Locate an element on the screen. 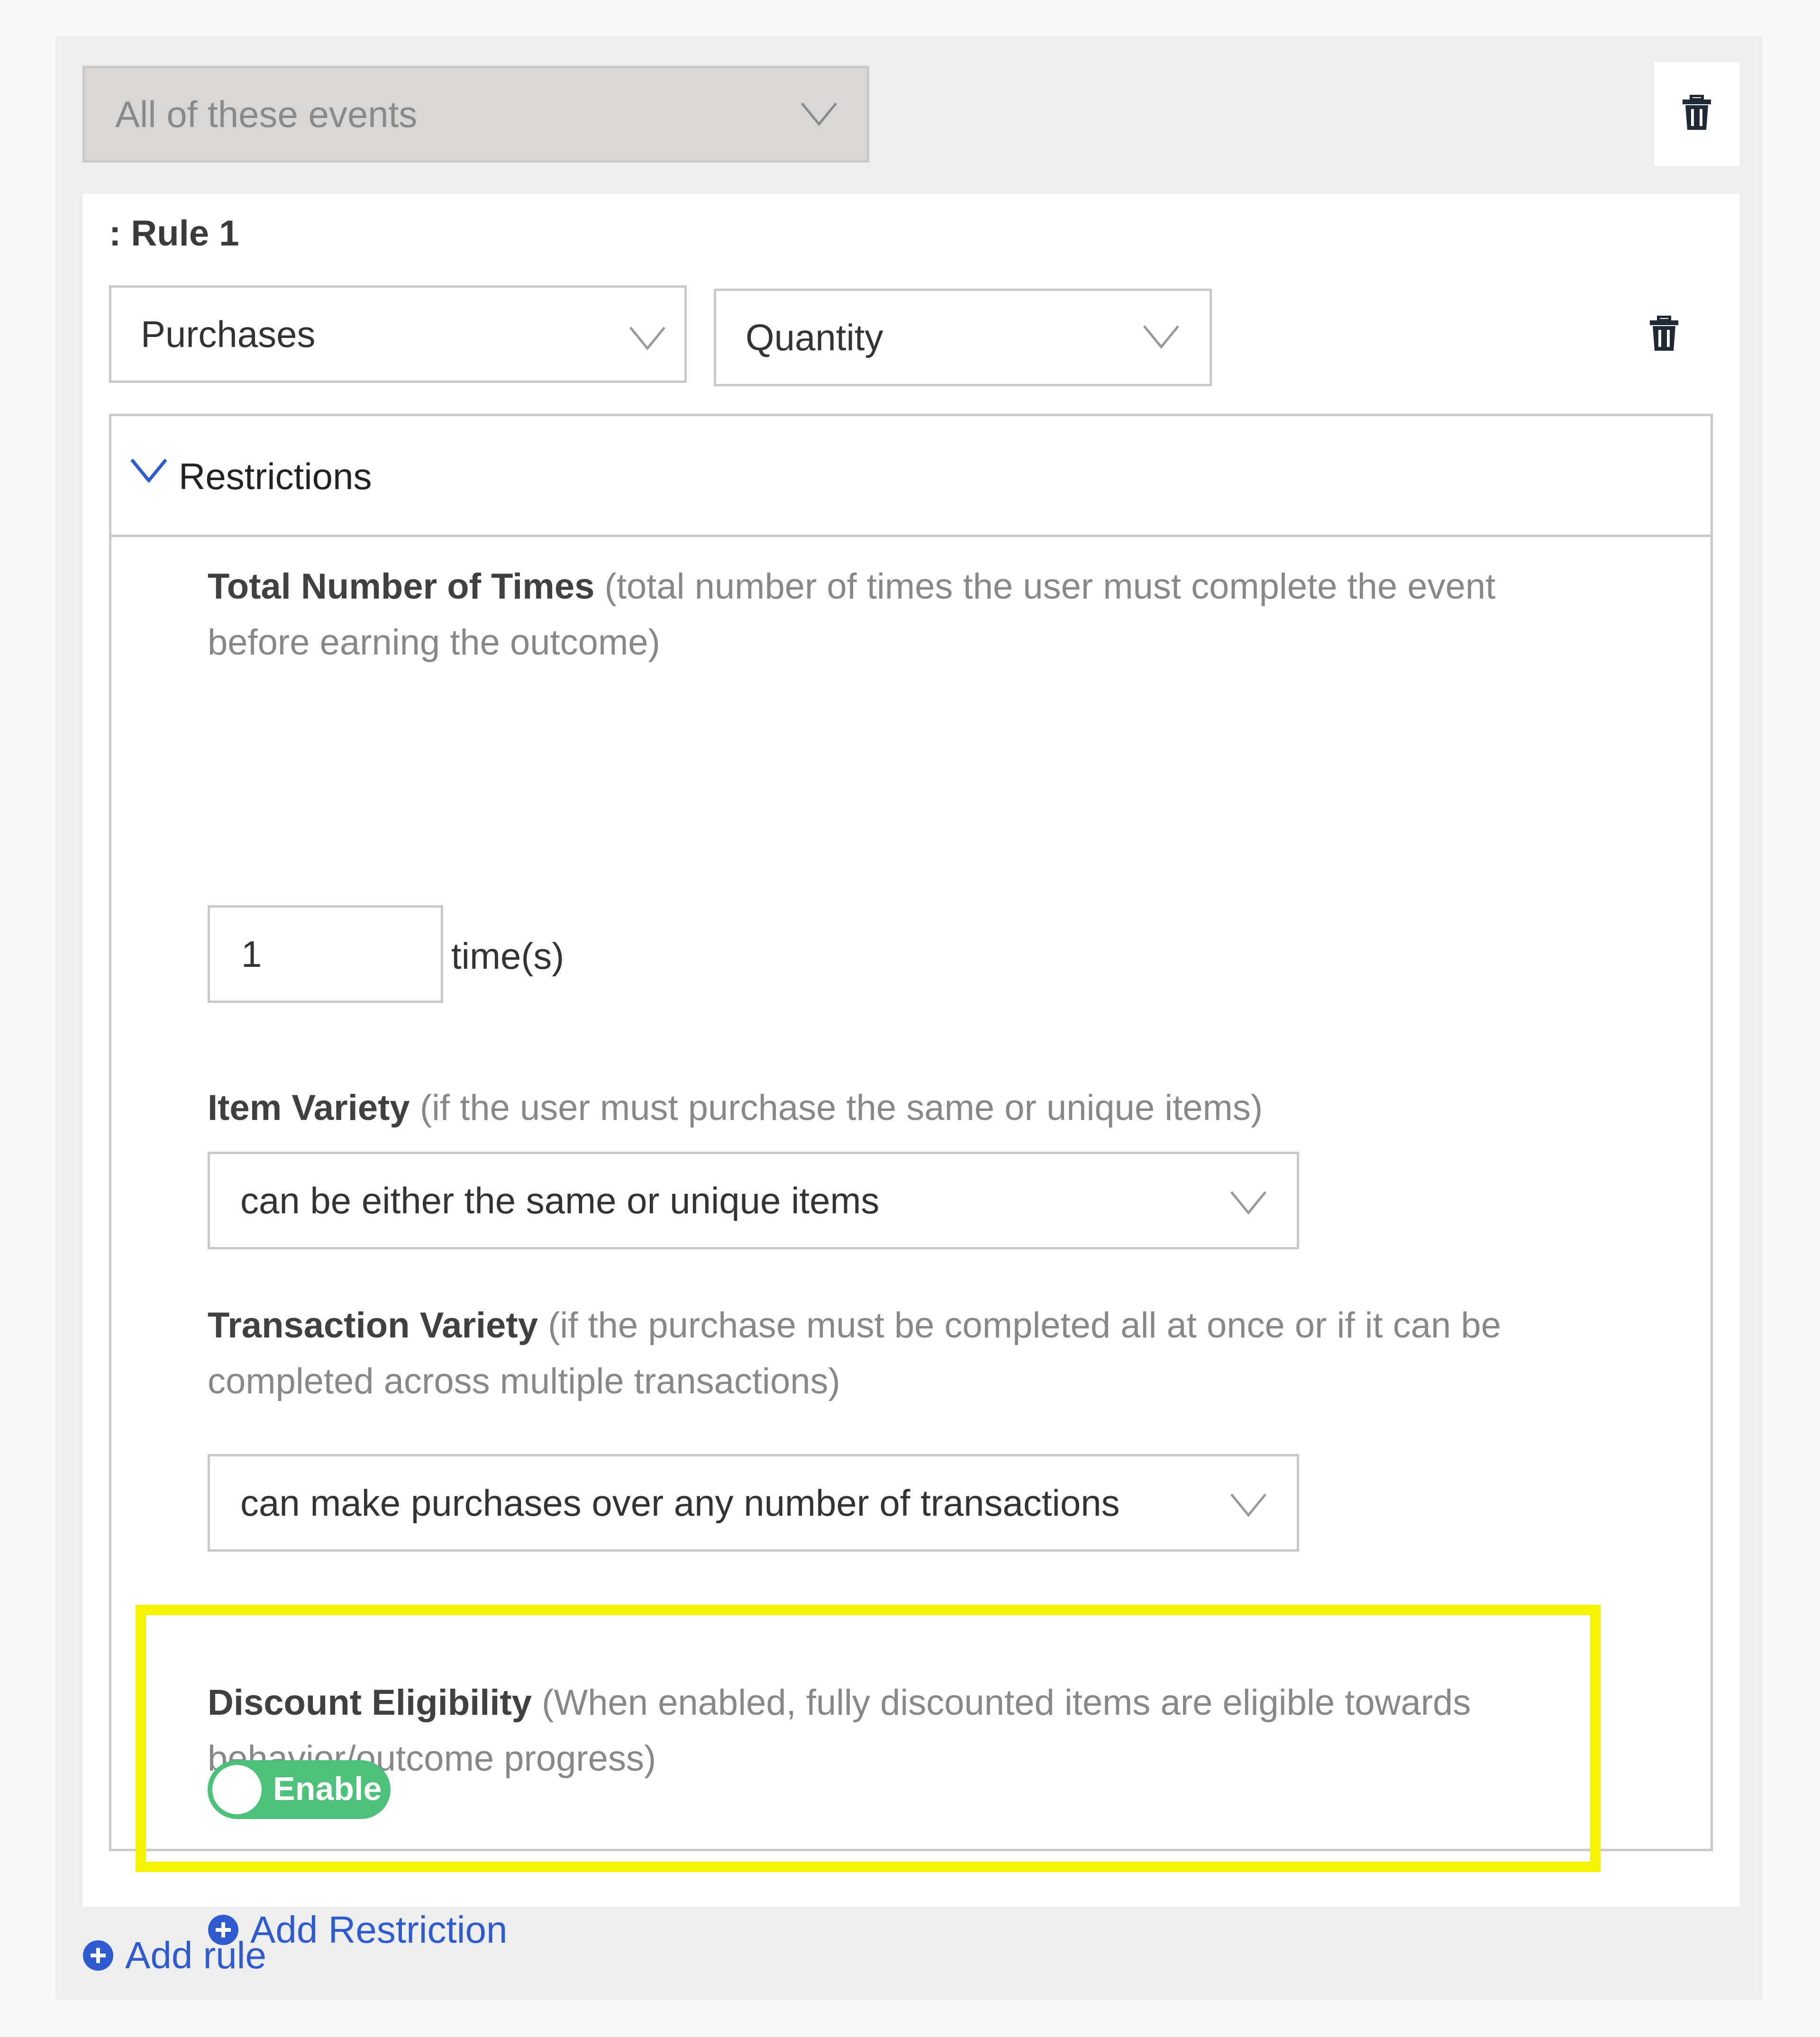 This screenshot has width=1820, height=2037. plus-circle-icon is located at coordinates (98, 1955).